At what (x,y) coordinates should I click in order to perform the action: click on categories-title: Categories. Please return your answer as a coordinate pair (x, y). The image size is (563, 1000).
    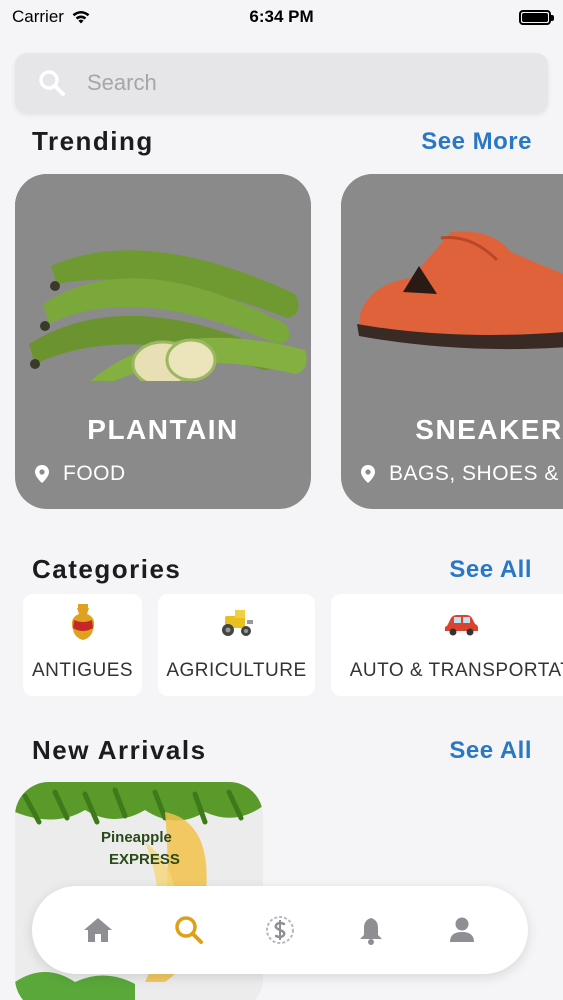
    Looking at the image, I should click on (107, 569).